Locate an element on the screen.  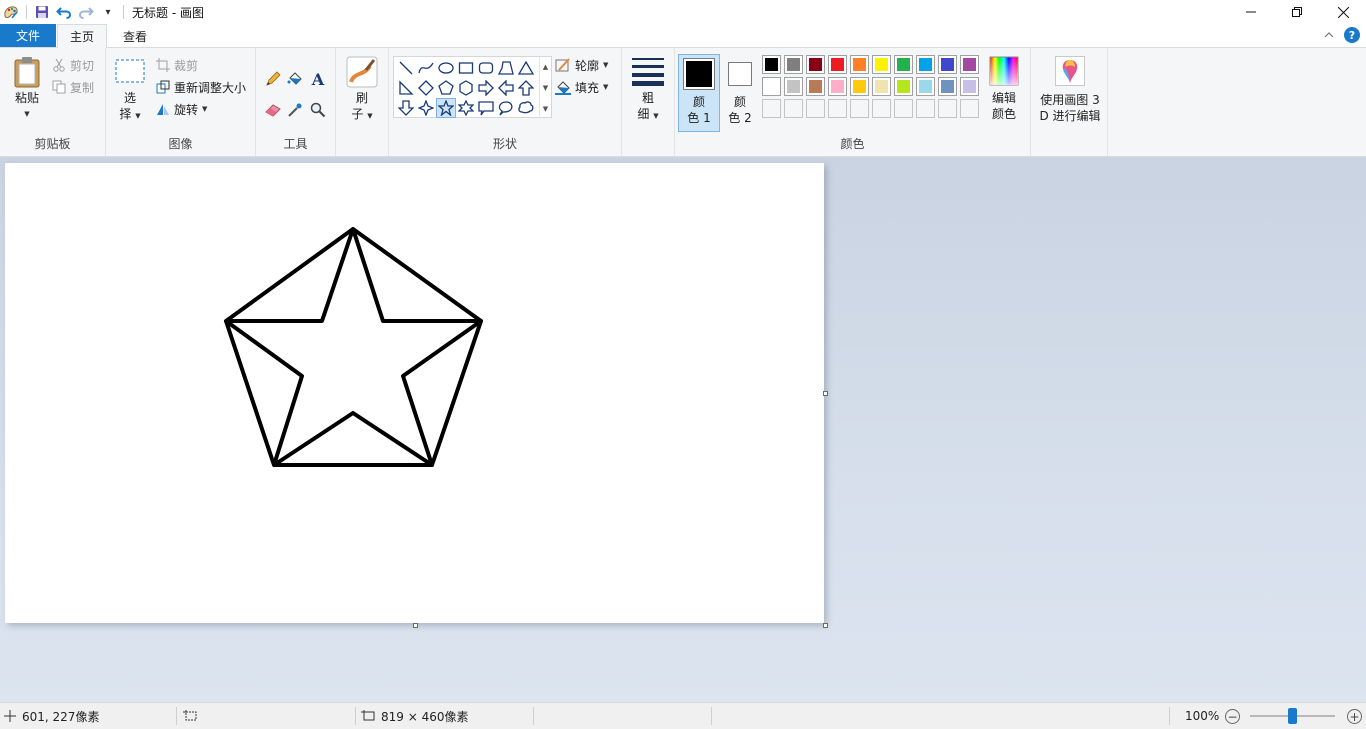
copy-button: 复制 is located at coordinates (73, 87).